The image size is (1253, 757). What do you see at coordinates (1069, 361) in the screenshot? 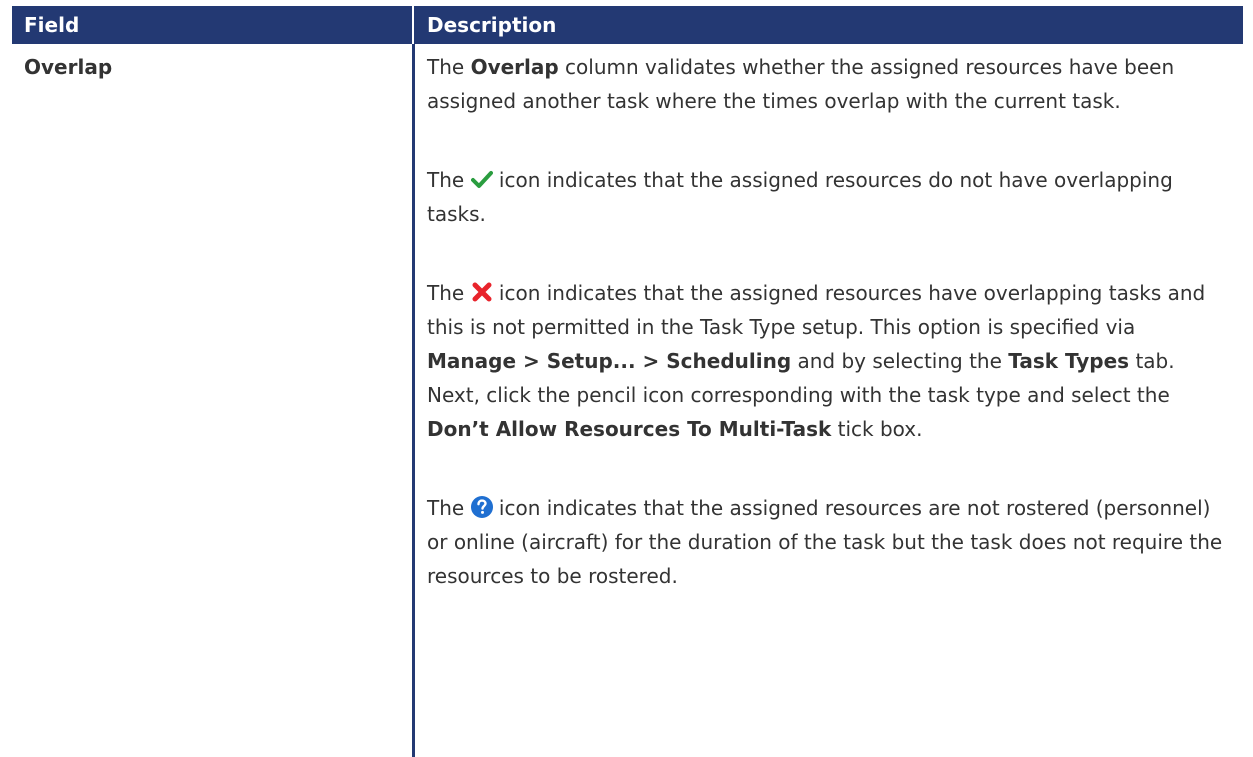
I see `bold-term: Task Types` at bounding box center [1069, 361].